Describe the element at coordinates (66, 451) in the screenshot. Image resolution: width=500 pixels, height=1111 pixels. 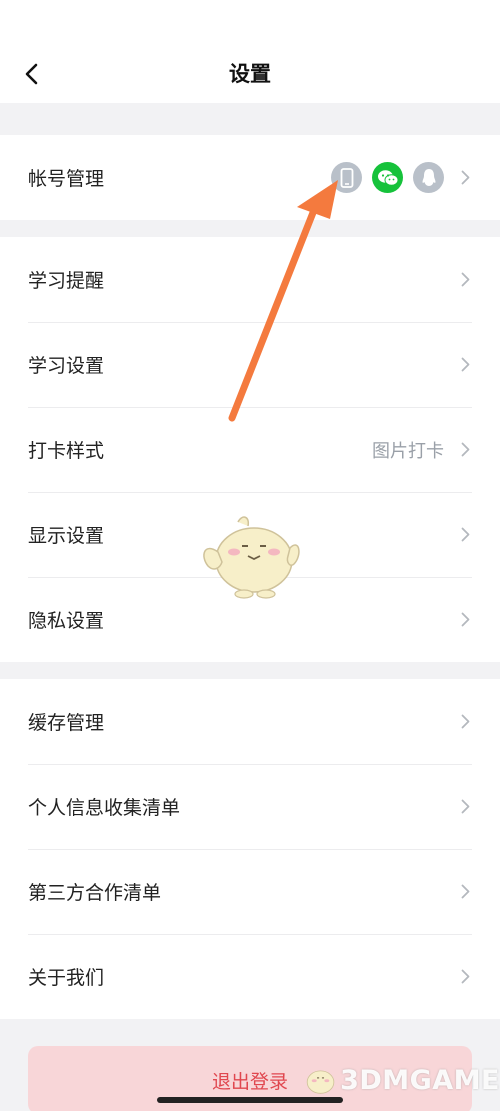
I see `checkin-style-label: 打卡样式` at that location.